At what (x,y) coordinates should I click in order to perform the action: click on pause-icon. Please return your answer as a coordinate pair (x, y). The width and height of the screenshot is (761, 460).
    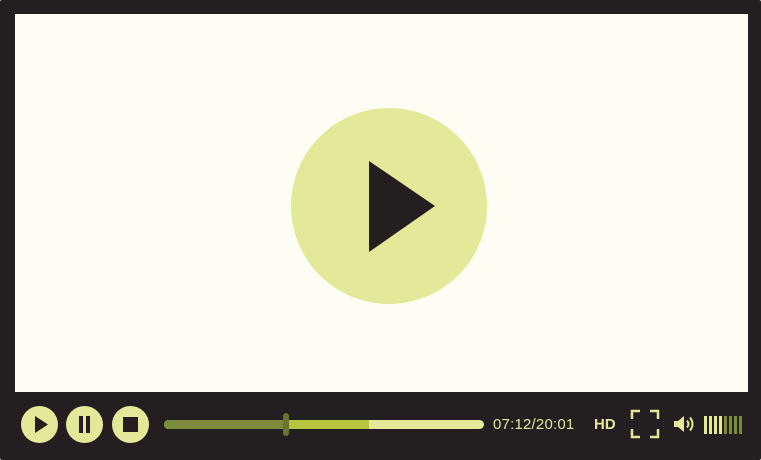
    Looking at the image, I should click on (84, 424).